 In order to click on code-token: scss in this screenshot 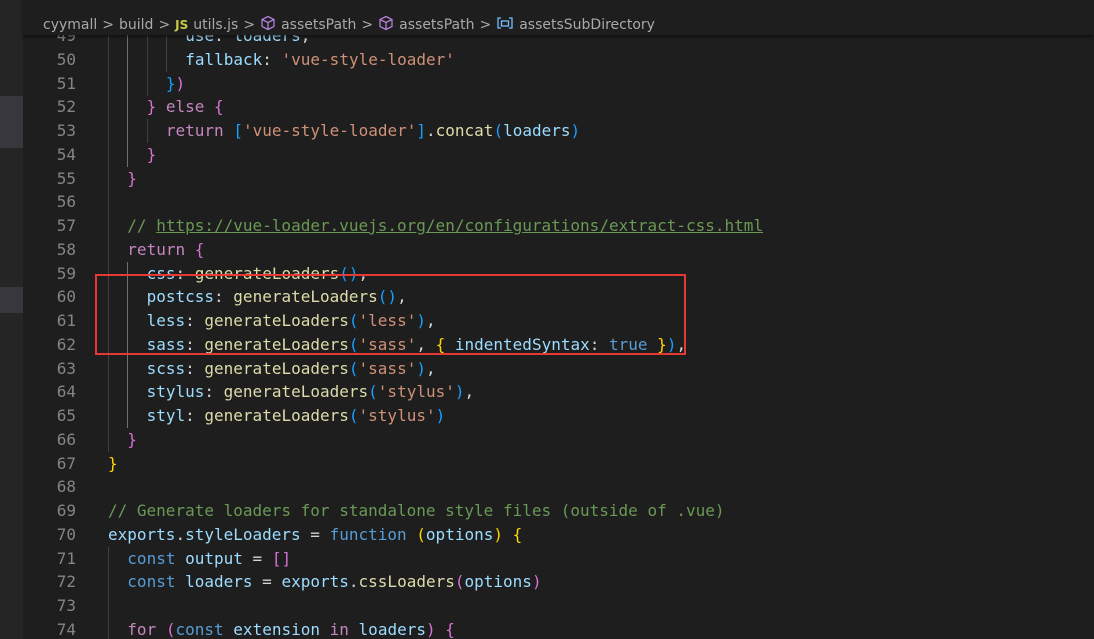, I will do `click(166, 368)`.